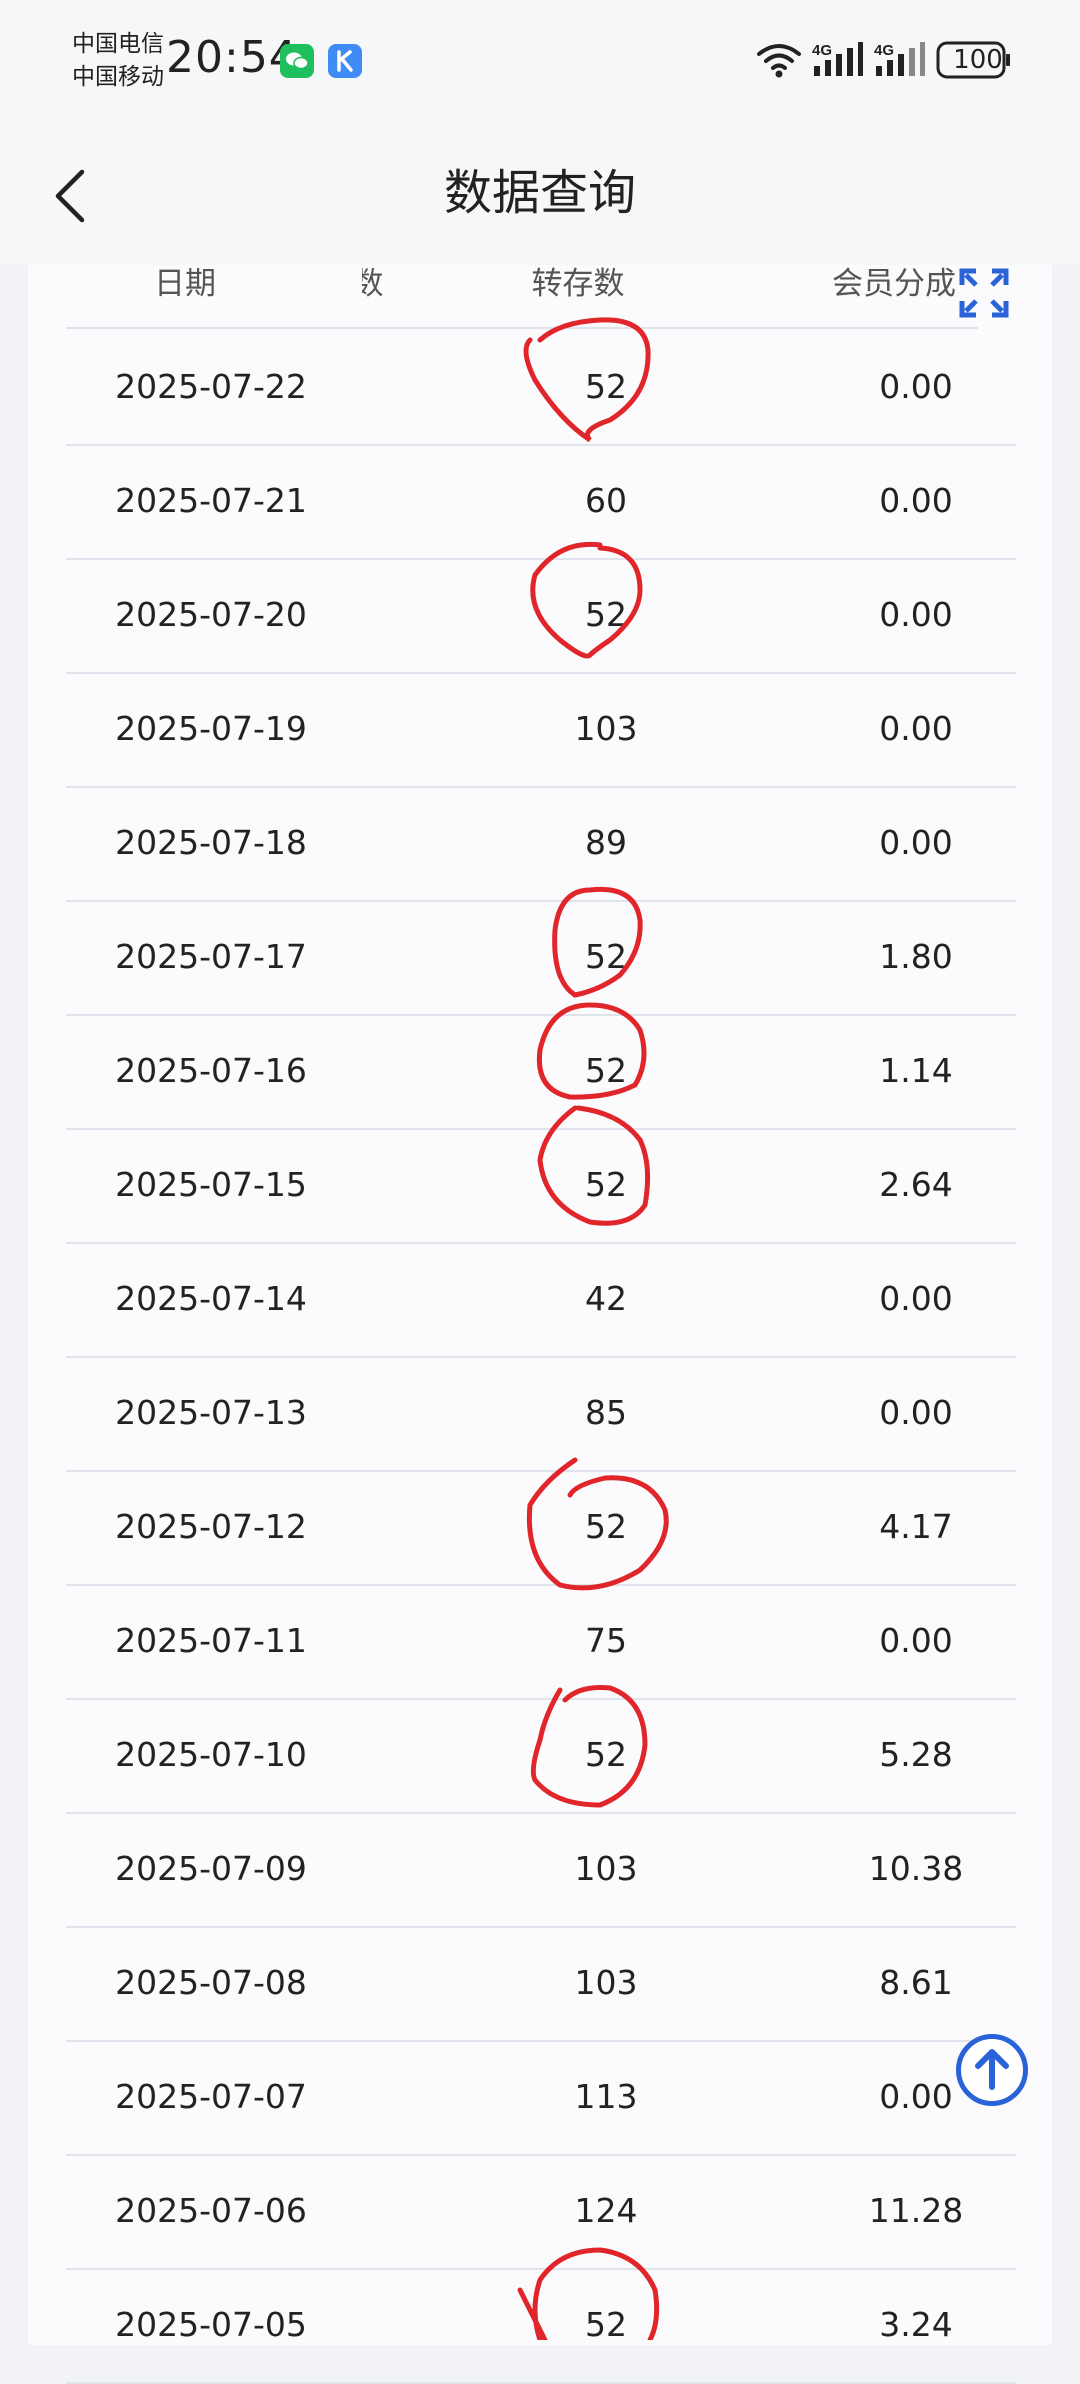 The width and height of the screenshot is (1080, 2384). What do you see at coordinates (185, 284) in the screenshot?
I see `column-header-date: 日期` at bounding box center [185, 284].